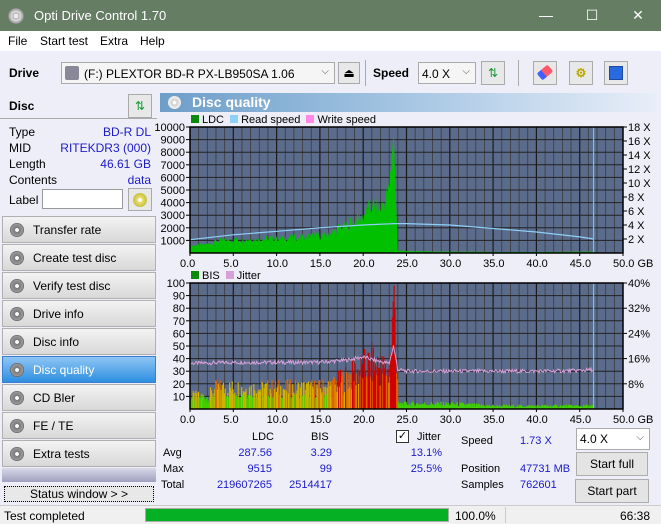  Describe the element at coordinates (189, 74) in the screenshot. I see `drive-value: (F:) PLEXTOR BD-R PX-LB950SA 1.06` at that location.